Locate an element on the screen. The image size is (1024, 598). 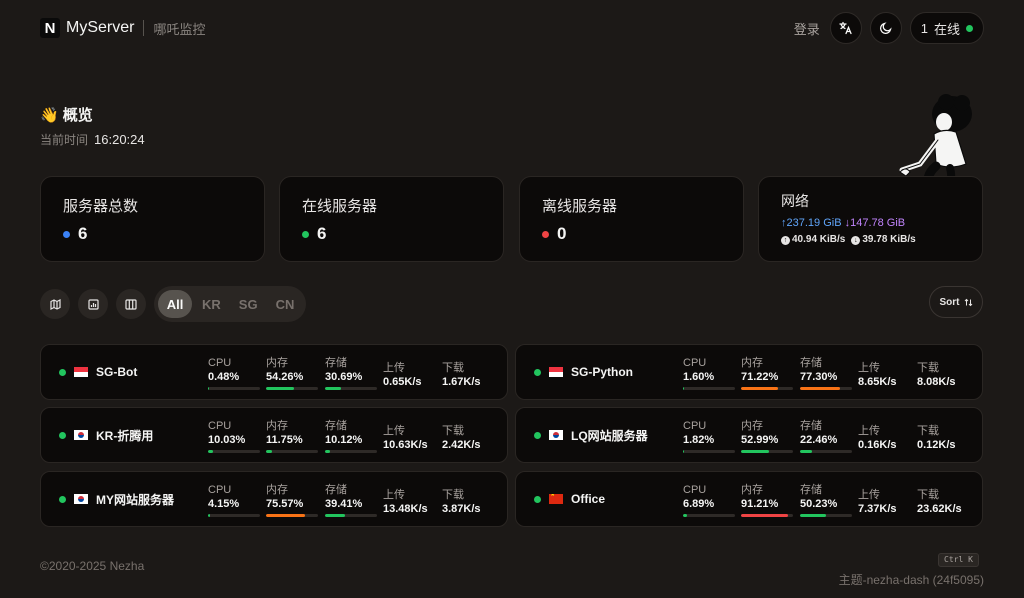
server-name: LQ网站服务器 is located at coordinates (591, 435).